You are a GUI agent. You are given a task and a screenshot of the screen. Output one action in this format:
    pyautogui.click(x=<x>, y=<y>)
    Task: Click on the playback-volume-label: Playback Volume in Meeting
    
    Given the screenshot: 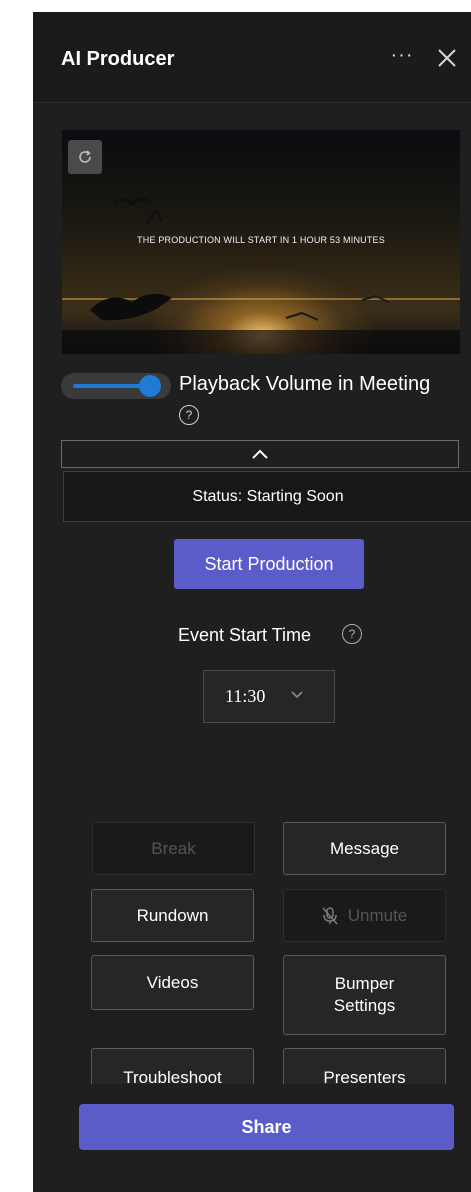 What is the action you would take?
    pyautogui.click(x=305, y=384)
    